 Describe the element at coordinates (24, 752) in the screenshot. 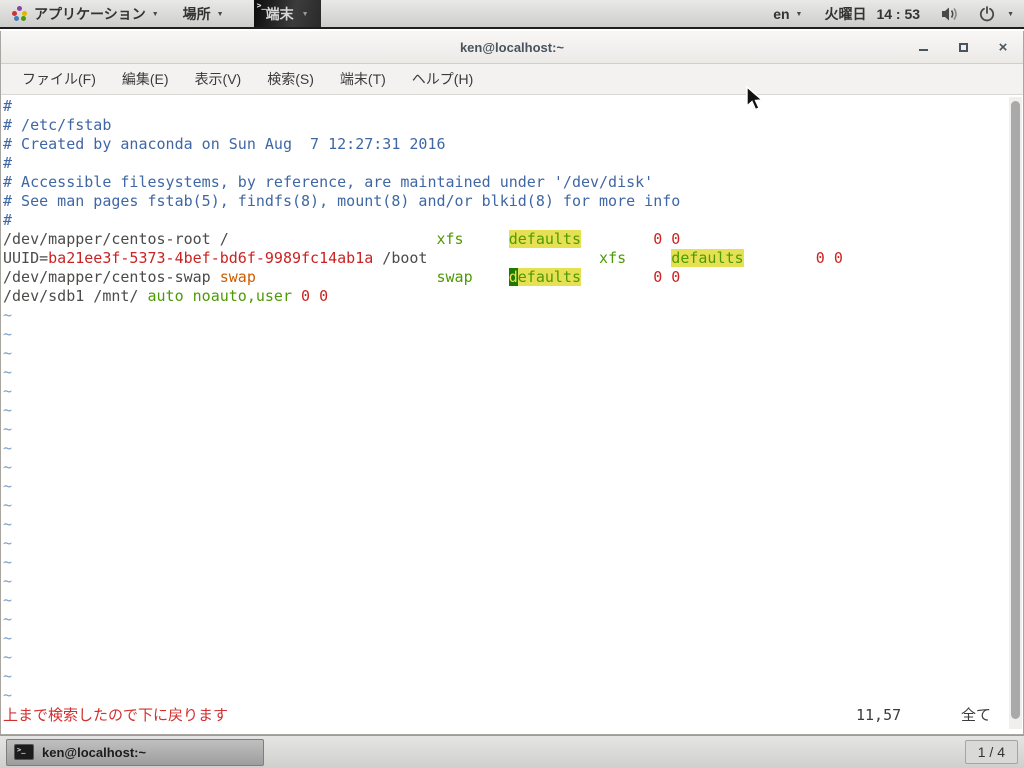

I see `terminal-icon` at that location.